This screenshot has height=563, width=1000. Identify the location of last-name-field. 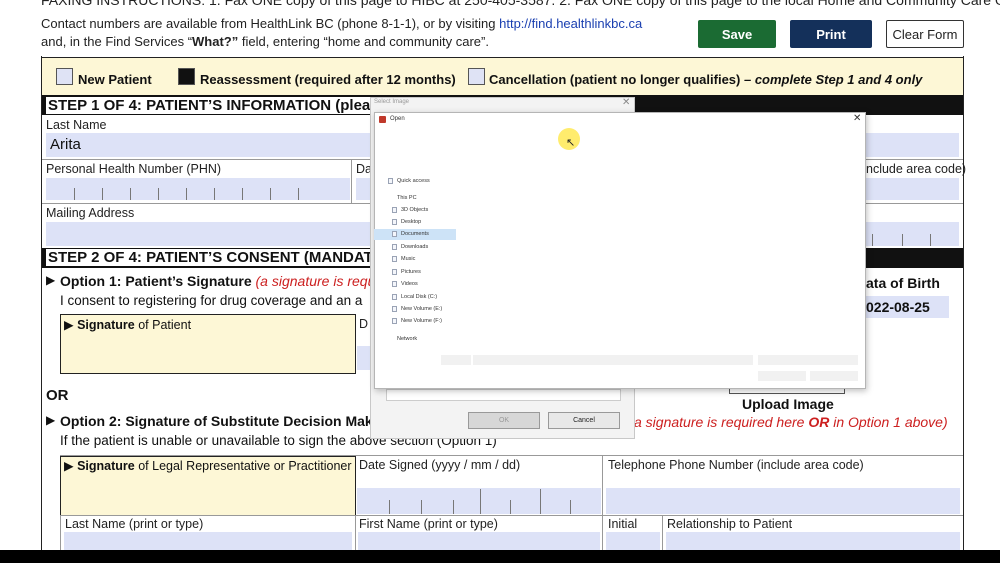
(208, 145).